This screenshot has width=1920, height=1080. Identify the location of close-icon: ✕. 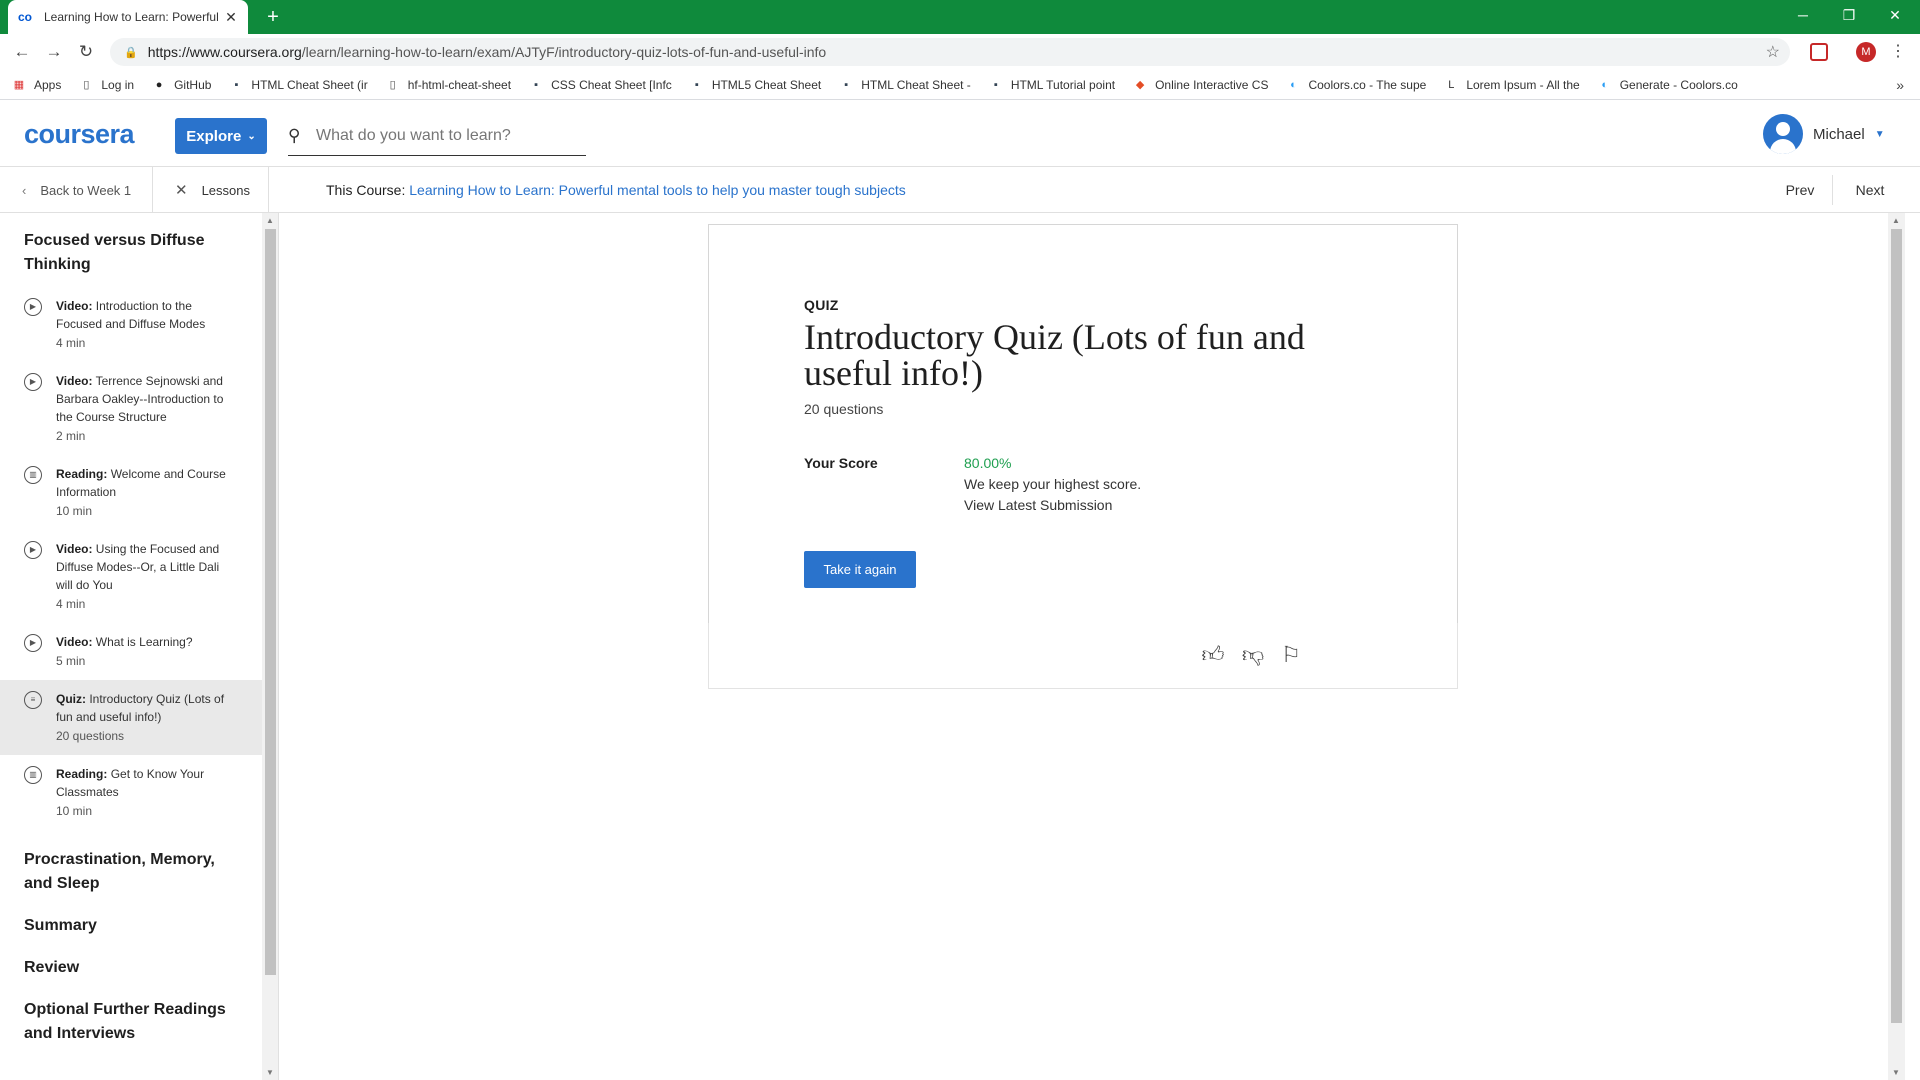
(181, 190).